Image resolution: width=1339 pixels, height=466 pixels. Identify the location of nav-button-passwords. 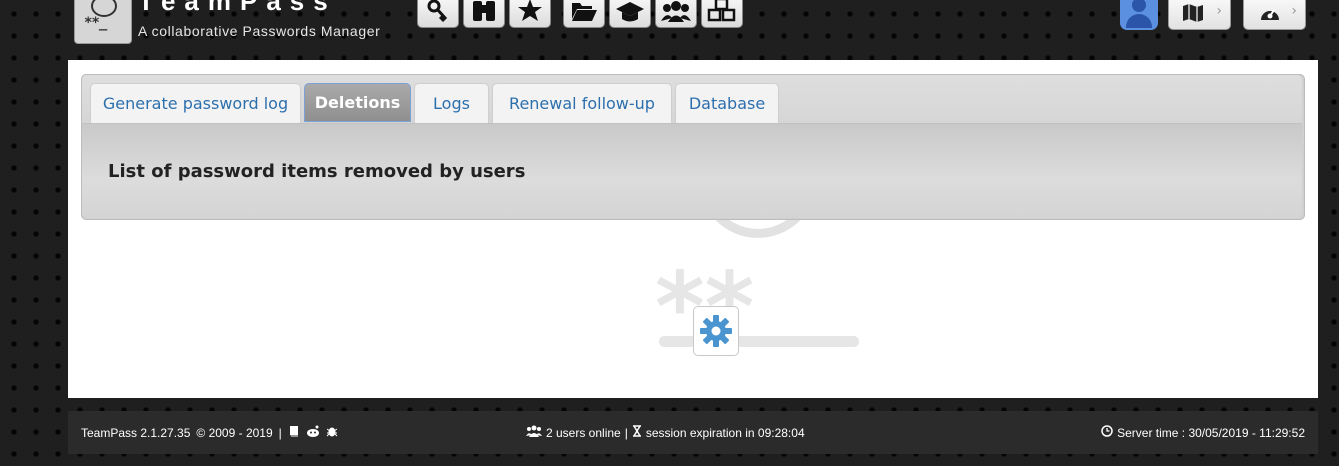
(438, 14).